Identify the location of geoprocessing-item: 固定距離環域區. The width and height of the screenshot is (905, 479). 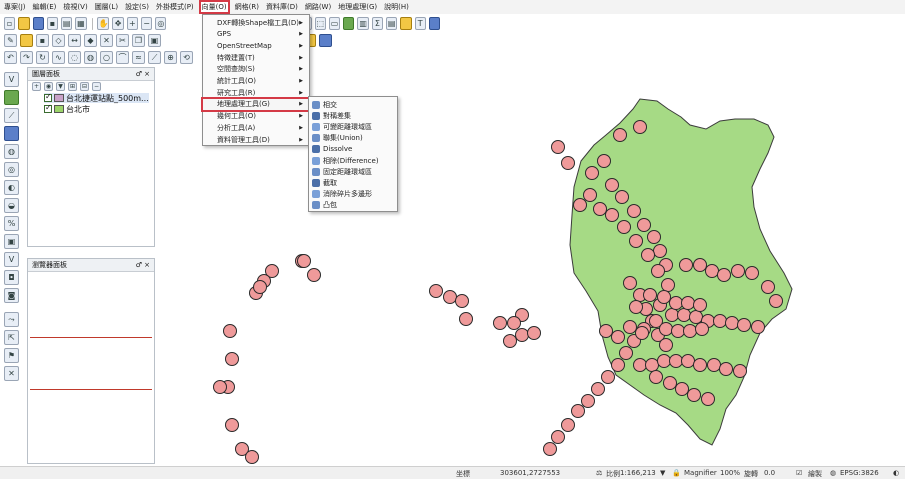
(353, 171).